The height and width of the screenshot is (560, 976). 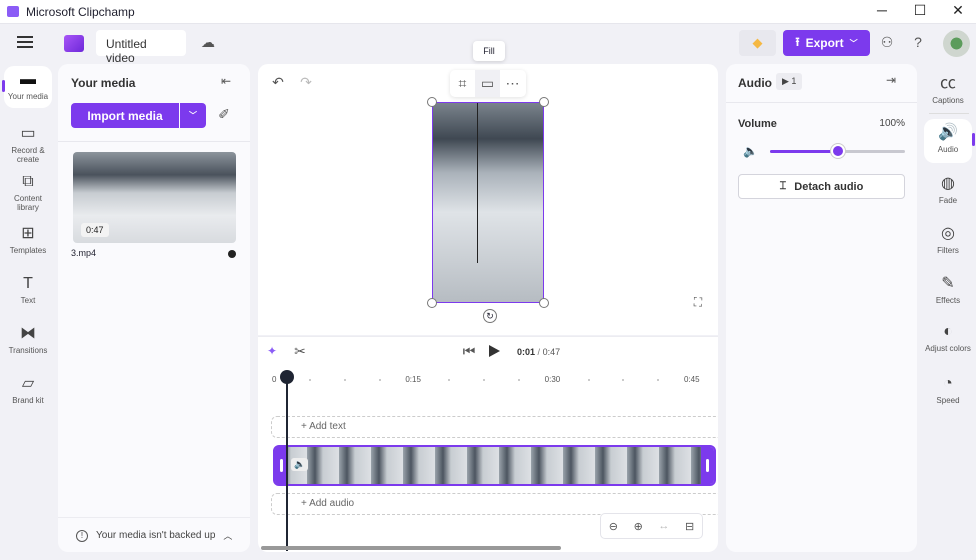 I want to click on nav-brand-kit: ▱ Brand kit, so click(x=28, y=387).